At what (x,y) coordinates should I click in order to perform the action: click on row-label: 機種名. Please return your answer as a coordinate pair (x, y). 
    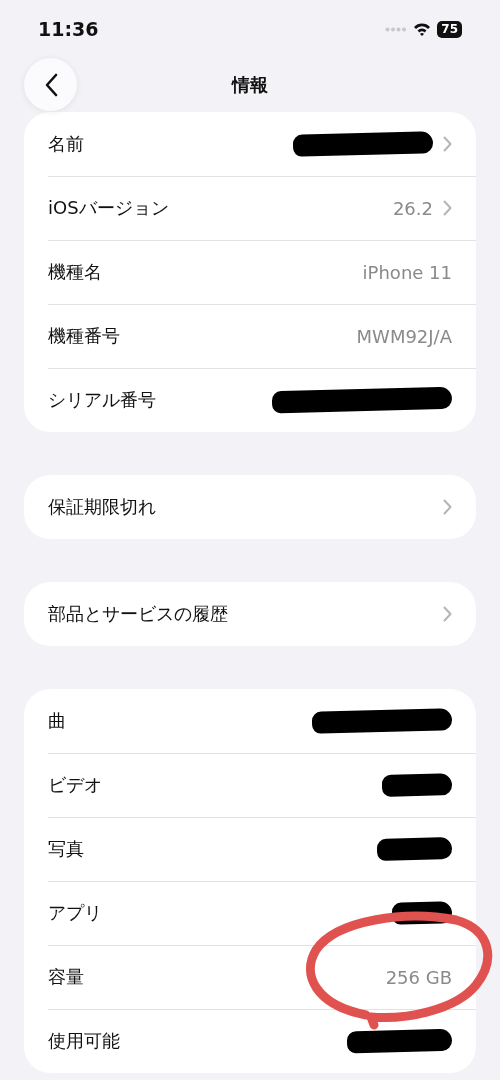
    Looking at the image, I should click on (75, 272).